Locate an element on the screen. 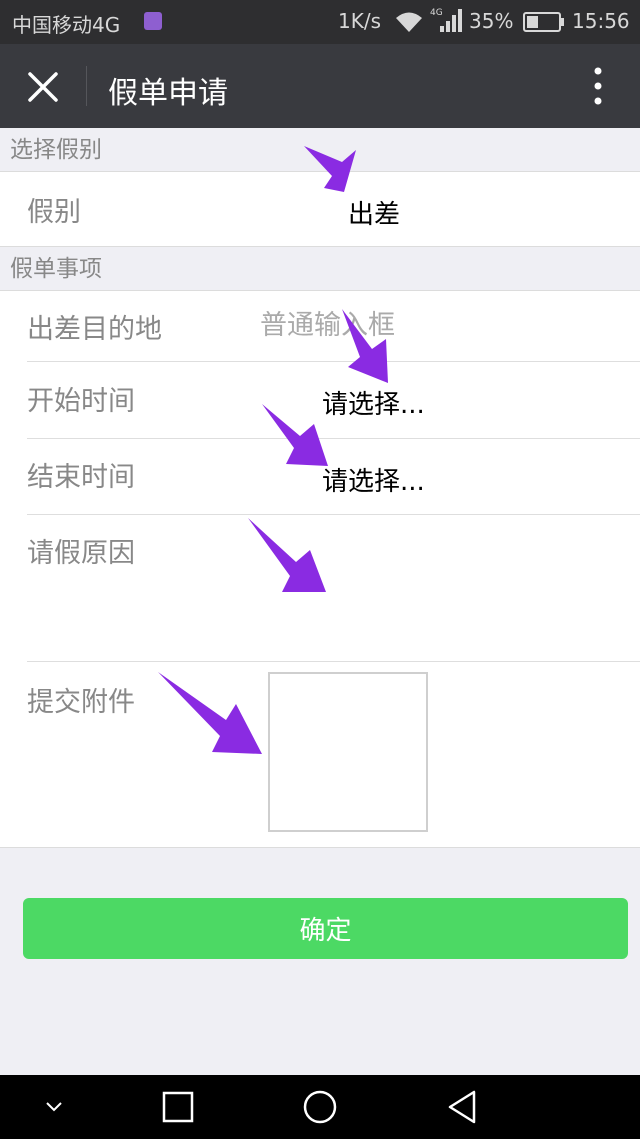 This screenshot has width=640, height=1139. leave-type-label: 假别 is located at coordinates (54, 212).